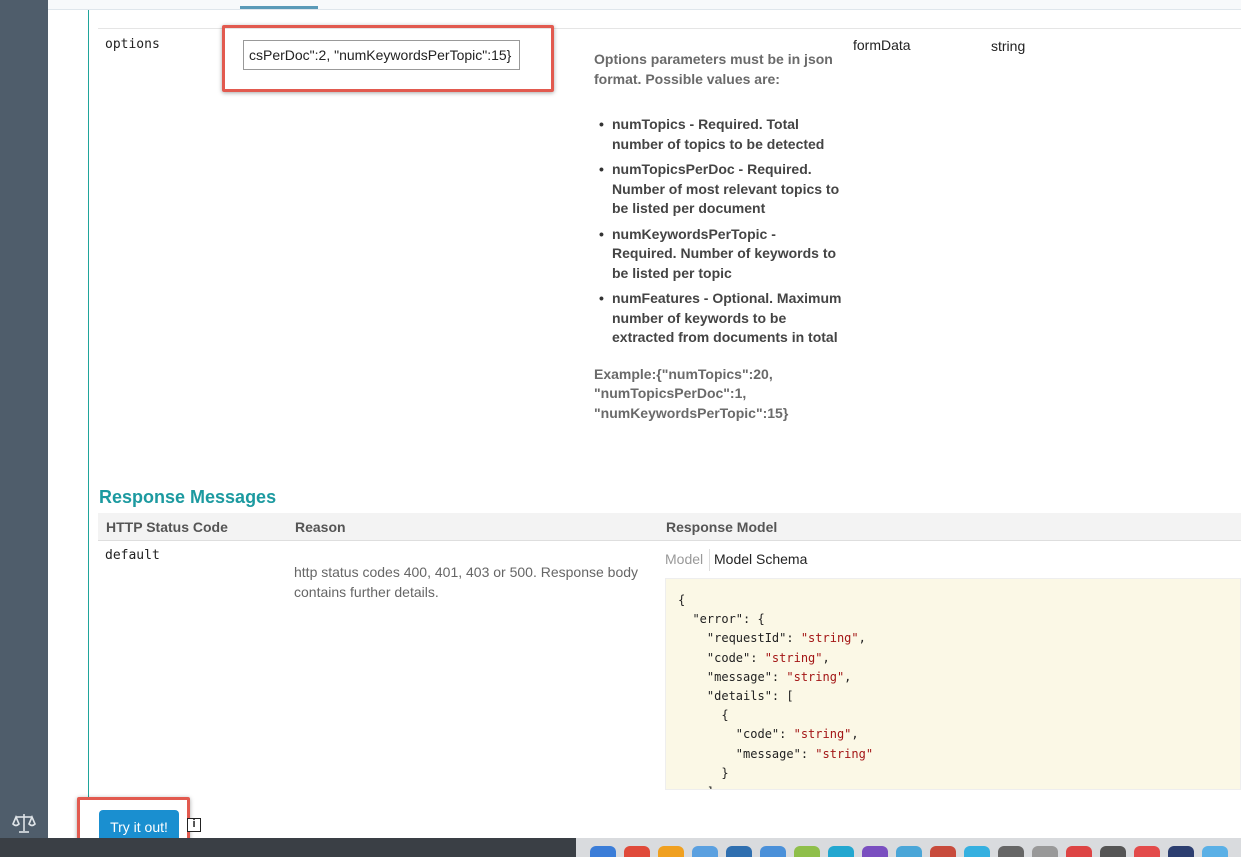 This screenshot has width=1241, height=857. What do you see at coordinates (684, 559) in the screenshot?
I see `tab-model: Model` at bounding box center [684, 559].